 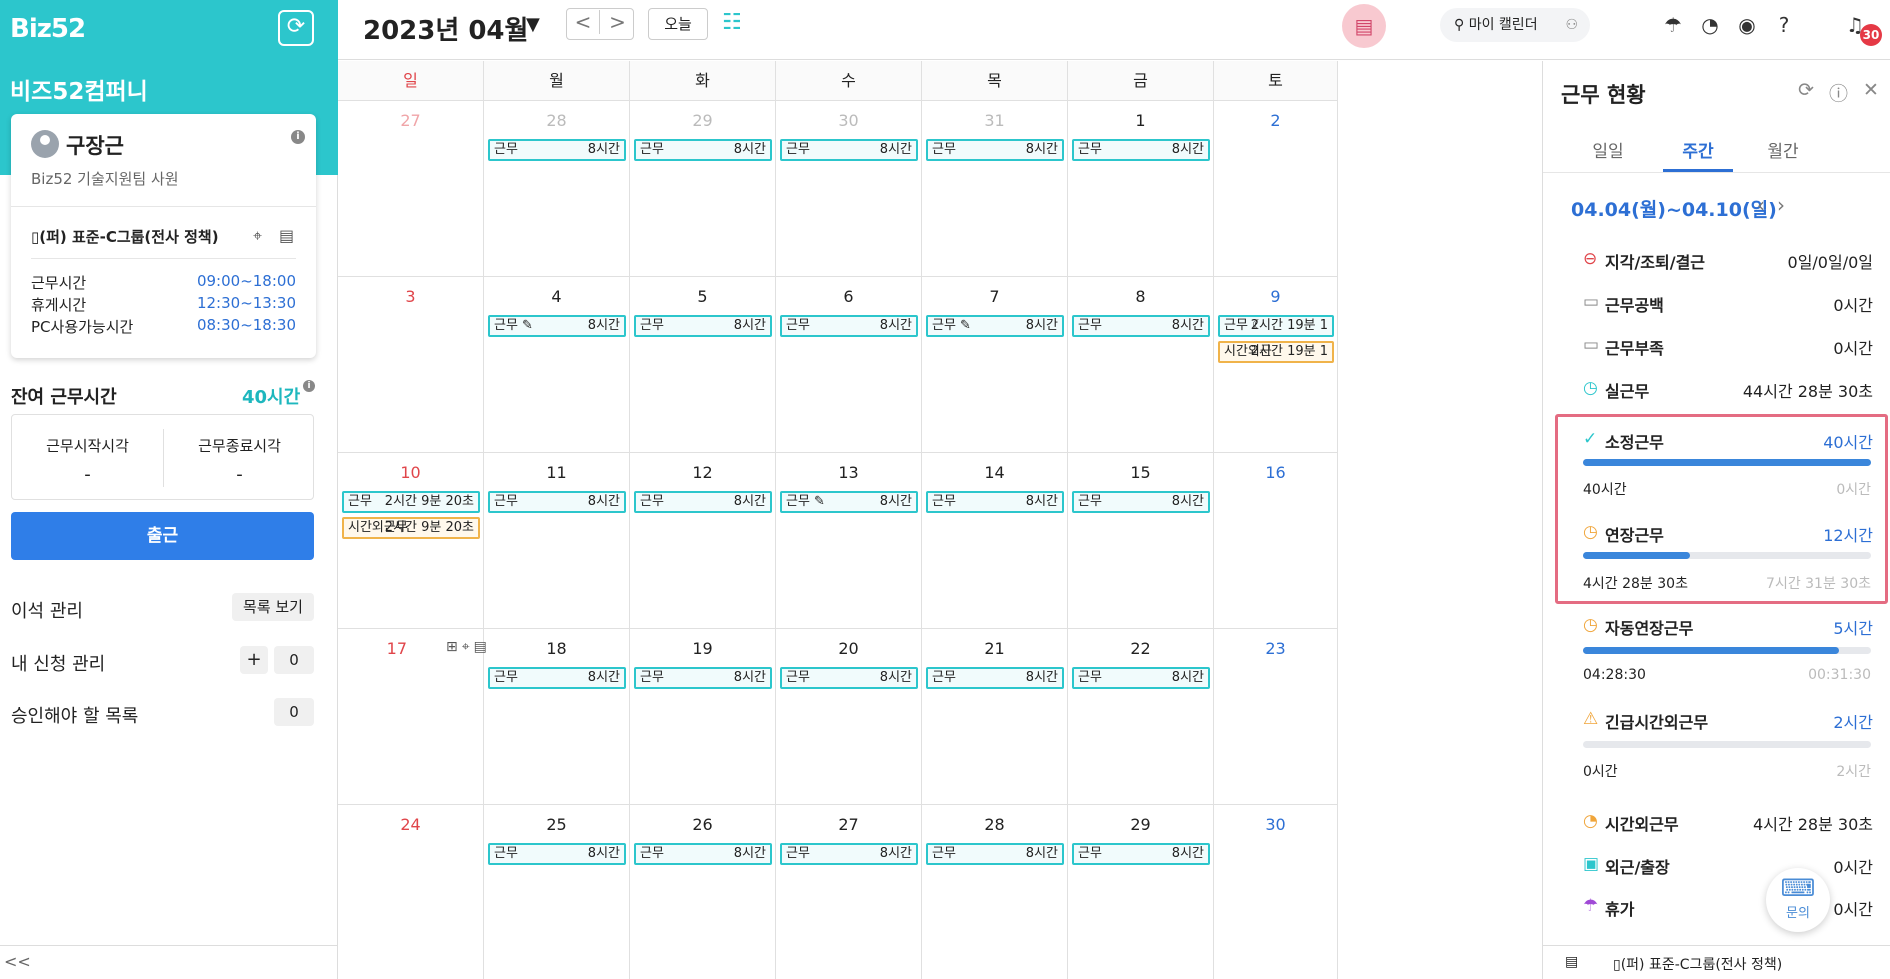 What do you see at coordinates (678, 24) in the screenshot?
I see `today-button: 오늘` at bounding box center [678, 24].